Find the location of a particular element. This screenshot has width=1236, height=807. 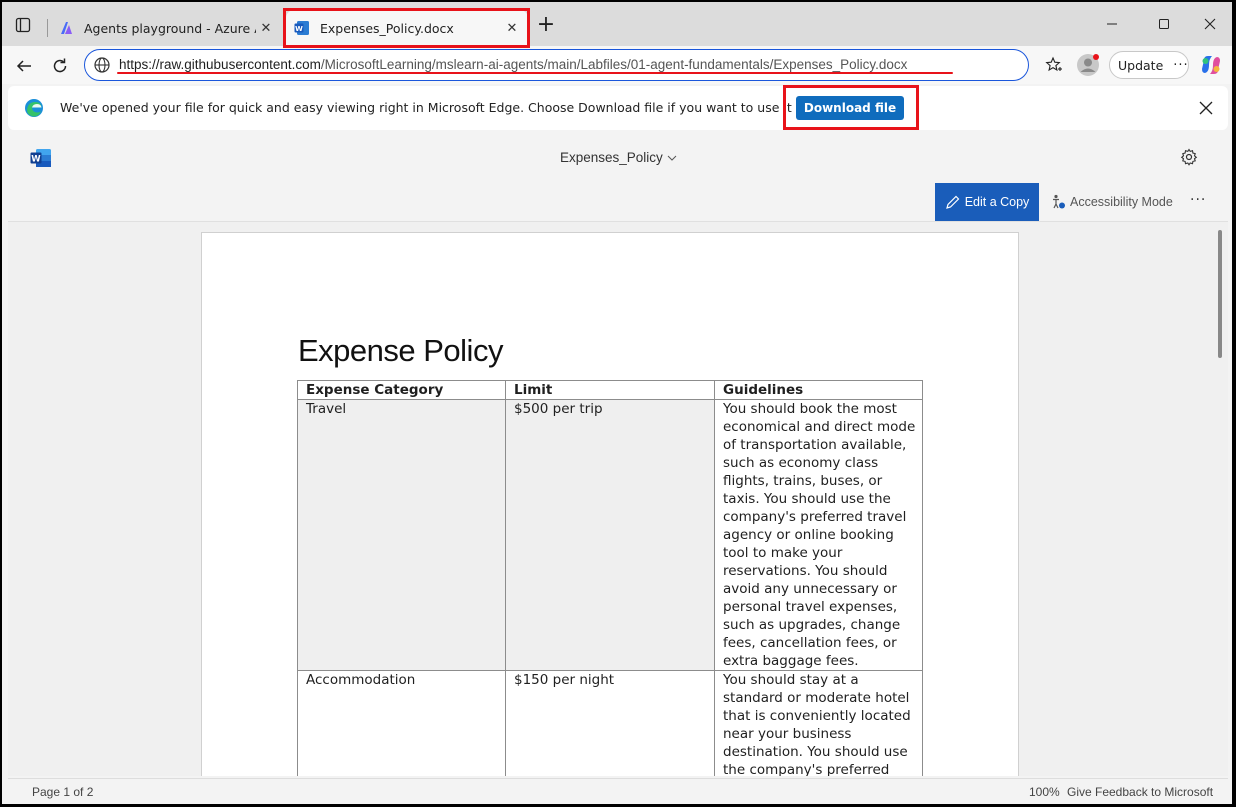

close-tab-icon: ✕ is located at coordinates (266, 28).